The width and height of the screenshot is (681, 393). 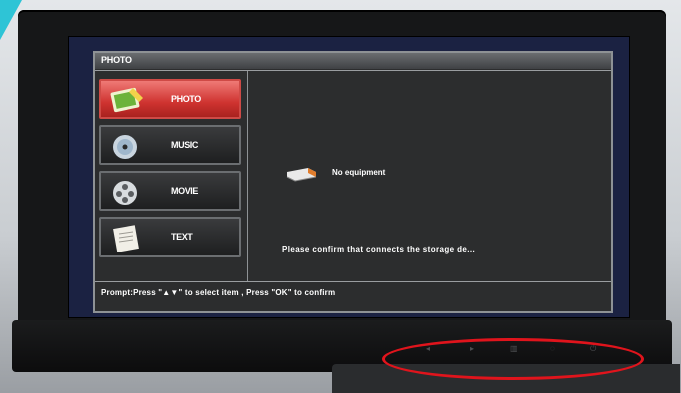 What do you see at coordinates (170, 191) in the screenshot?
I see `menu-item-movie: MOVIE` at bounding box center [170, 191].